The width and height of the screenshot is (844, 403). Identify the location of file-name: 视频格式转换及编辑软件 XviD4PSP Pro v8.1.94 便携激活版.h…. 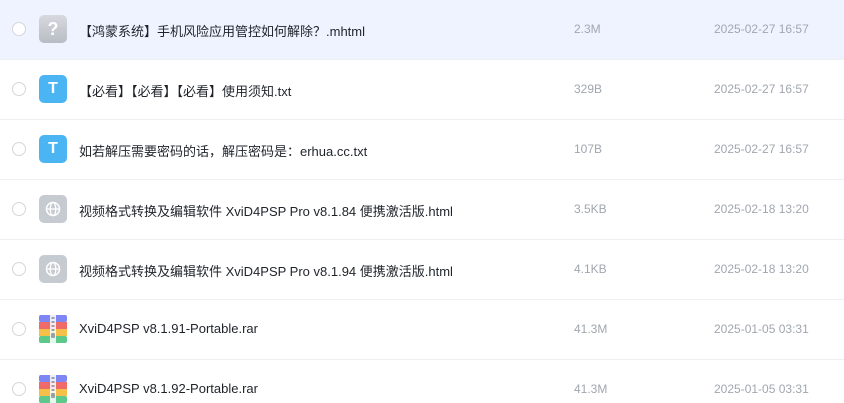
(266, 270).